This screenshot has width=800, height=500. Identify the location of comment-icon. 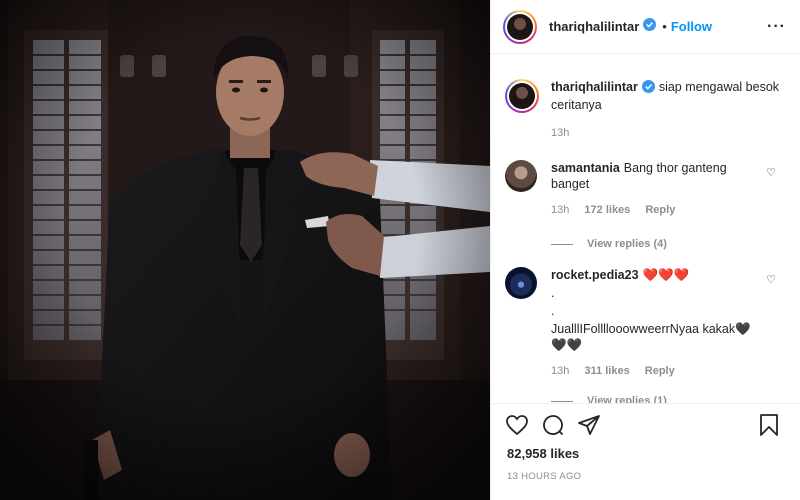
(553, 427).